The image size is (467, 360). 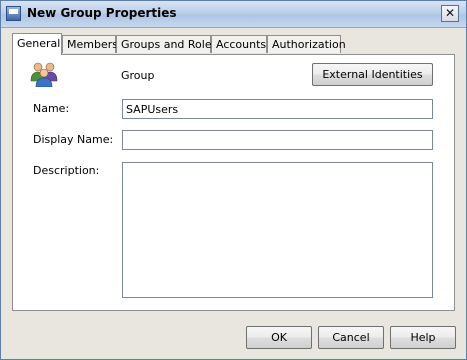 What do you see at coordinates (90, 44) in the screenshot?
I see `tab-members: Members` at bounding box center [90, 44].